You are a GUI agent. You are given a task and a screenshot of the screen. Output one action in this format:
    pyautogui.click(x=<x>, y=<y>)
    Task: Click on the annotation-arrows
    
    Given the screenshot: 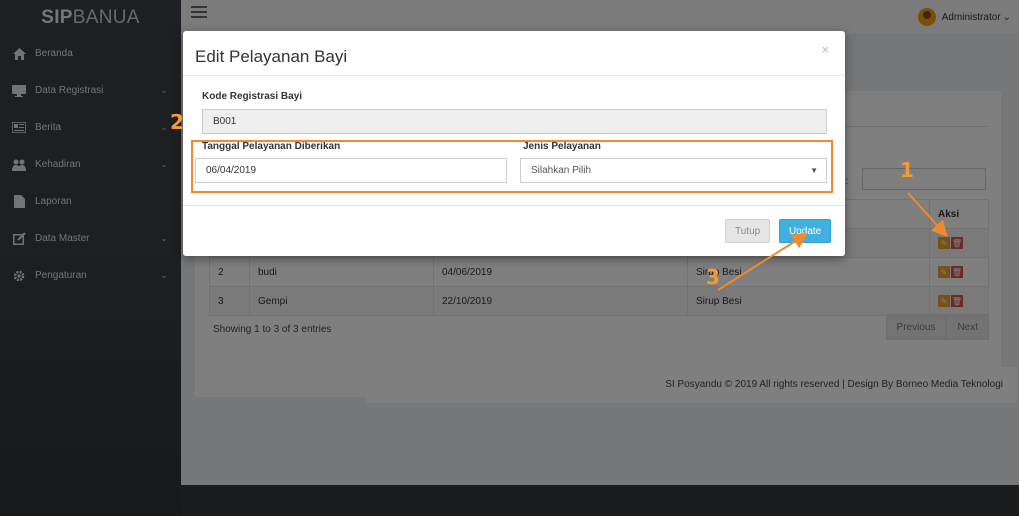 What is the action you would take?
    pyautogui.click(x=832, y=241)
    